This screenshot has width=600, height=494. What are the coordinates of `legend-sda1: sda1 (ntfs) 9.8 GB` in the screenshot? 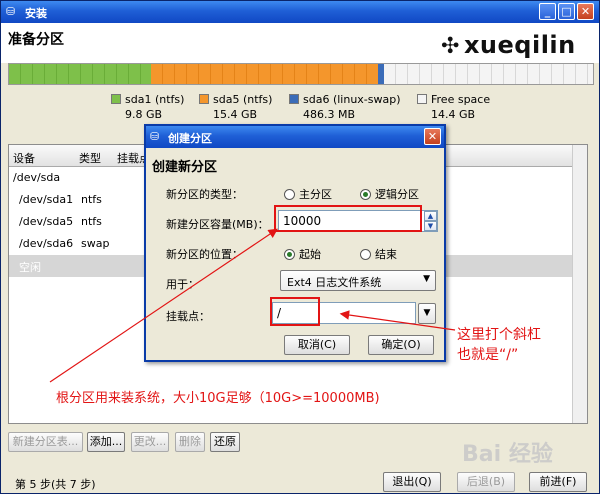 It's located at (147, 107).